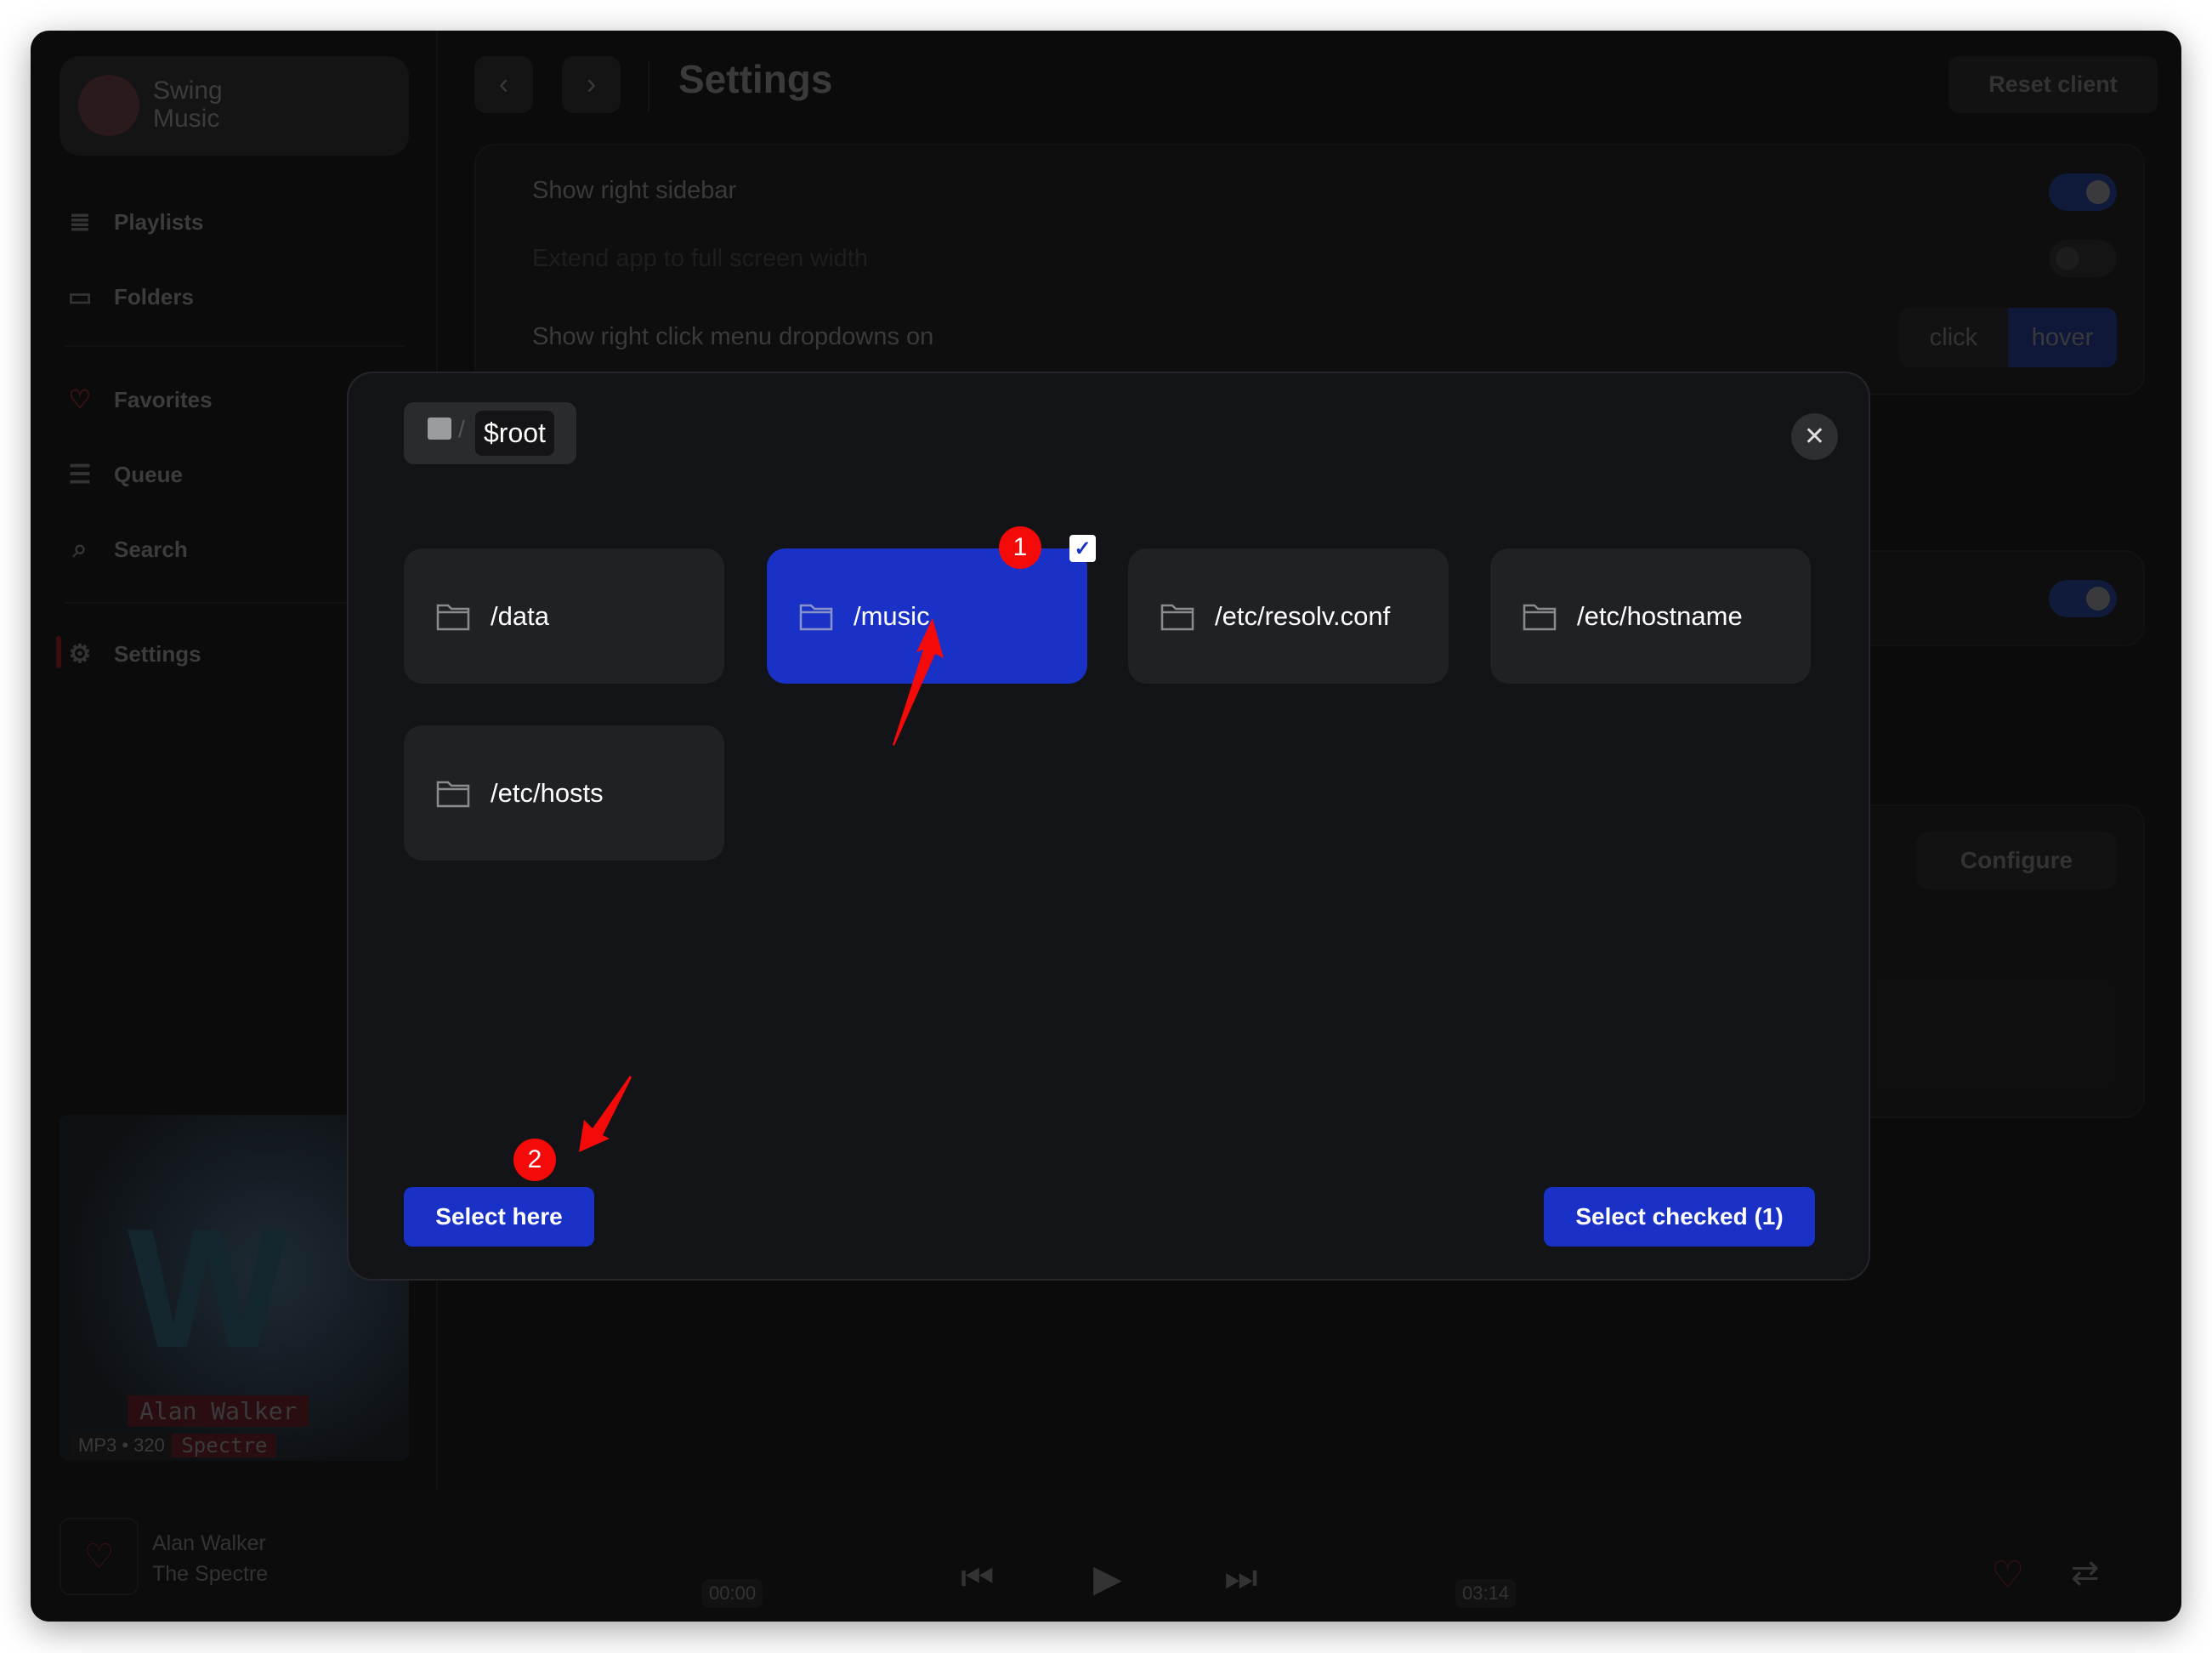  Describe the element at coordinates (80, 474) in the screenshot. I see `queue-icon: ☰` at that location.